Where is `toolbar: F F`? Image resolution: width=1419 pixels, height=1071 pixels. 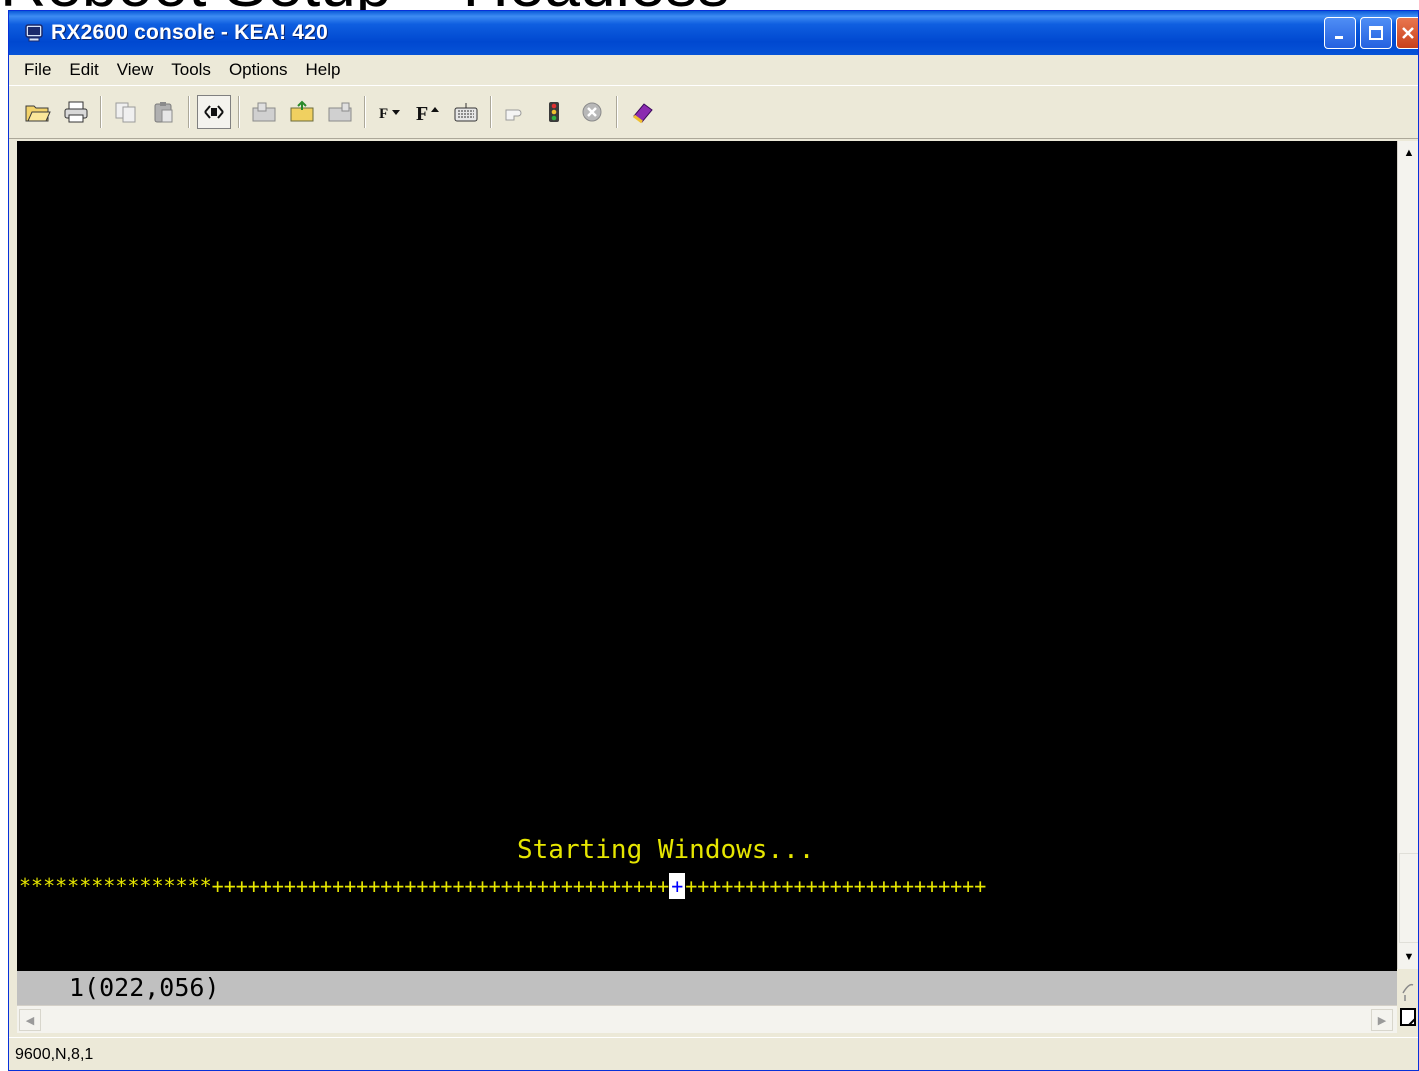
toolbar: F F is located at coordinates (713, 112).